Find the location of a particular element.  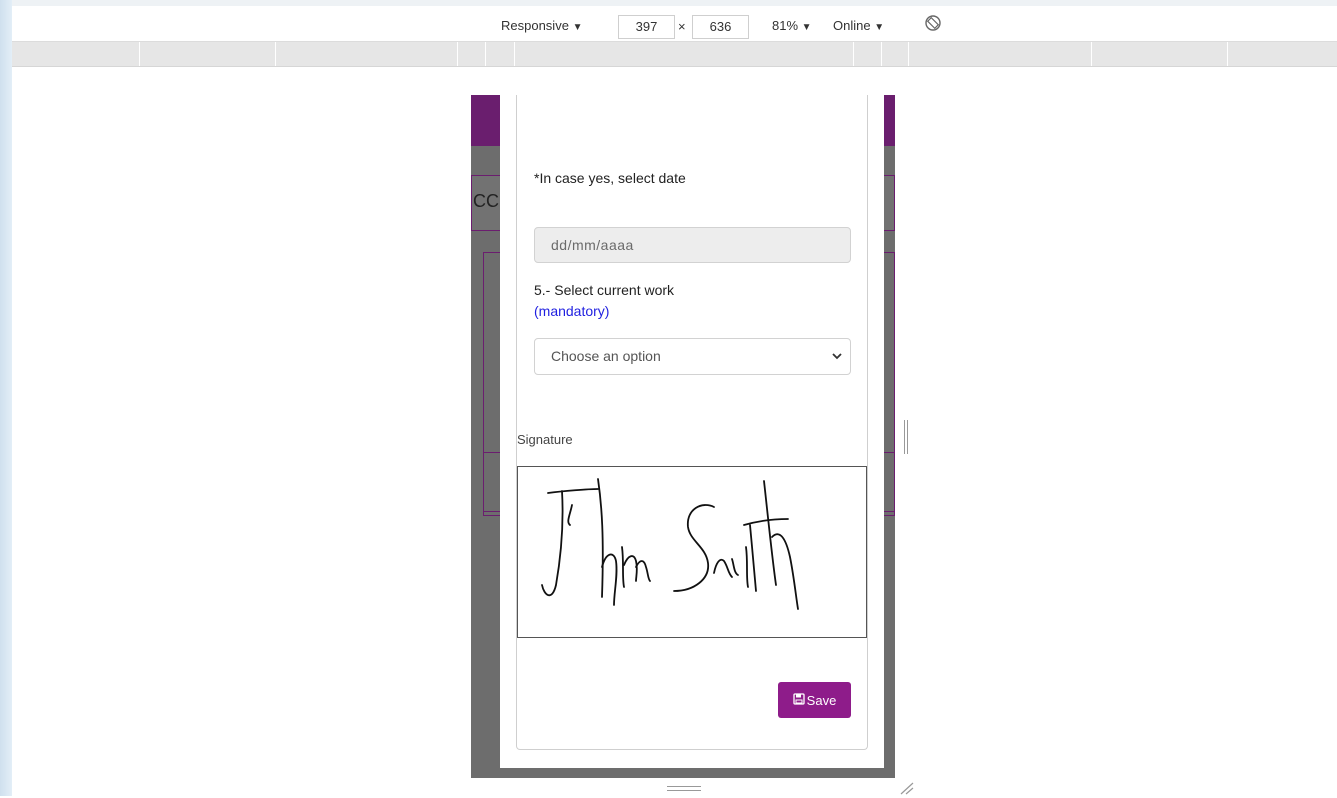

signature-drawing is located at coordinates (670, 544).